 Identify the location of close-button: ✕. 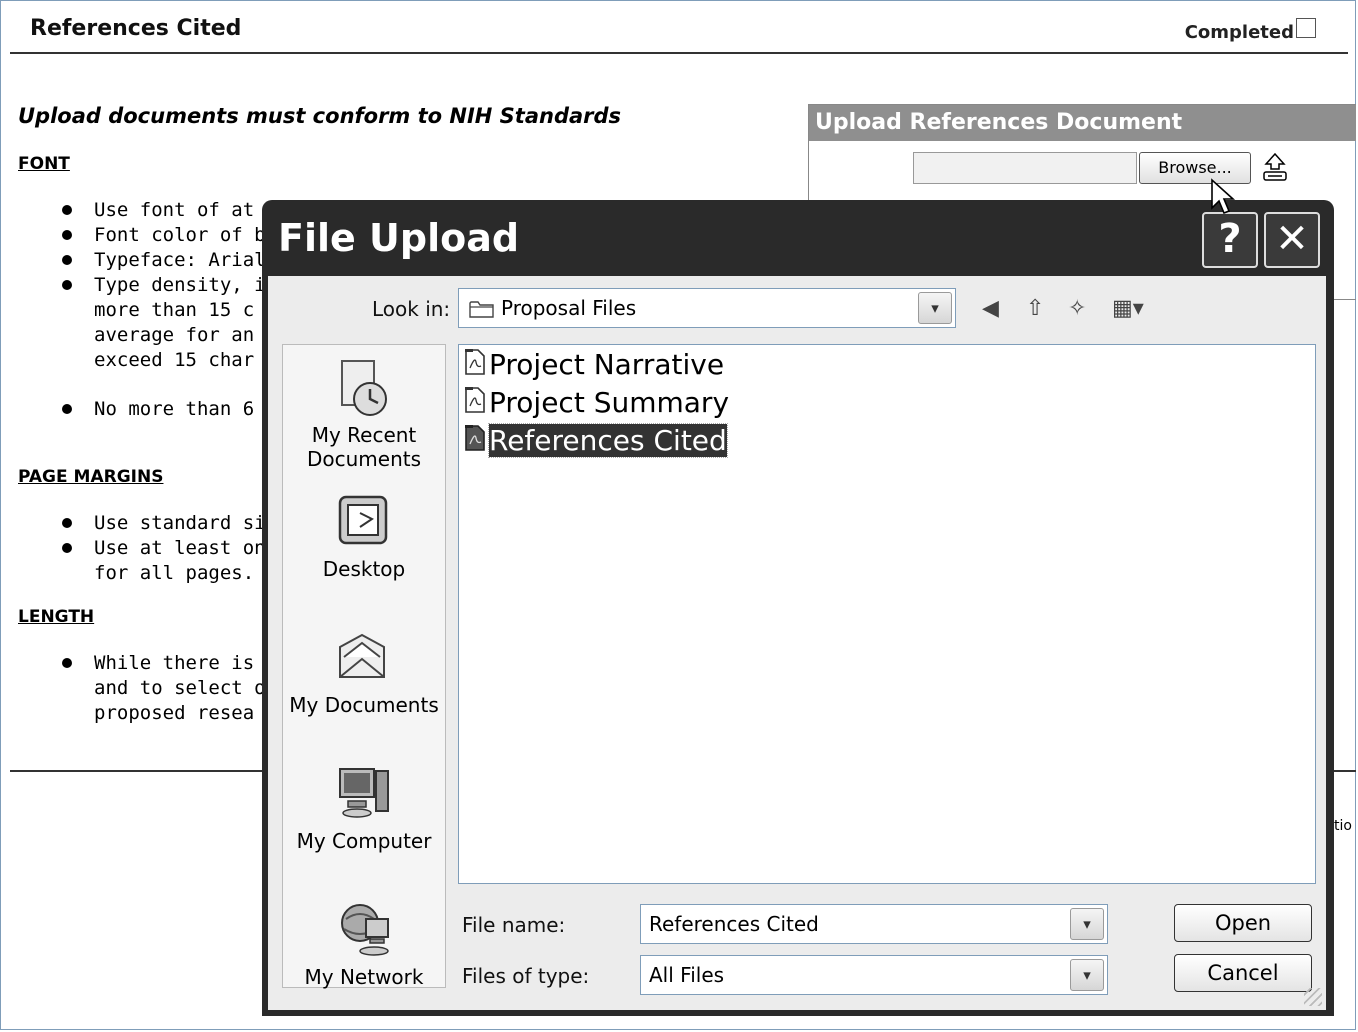
(1292, 240).